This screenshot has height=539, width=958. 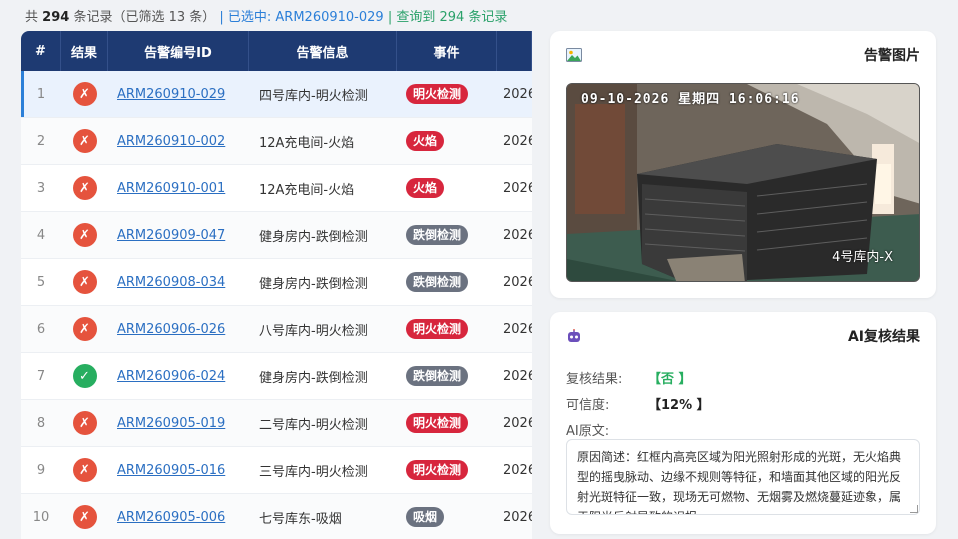 What do you see at coordinates (670, 379) in the screenshot?
I see `review-result-value: 【否 】` at bounding box center [670, 379].